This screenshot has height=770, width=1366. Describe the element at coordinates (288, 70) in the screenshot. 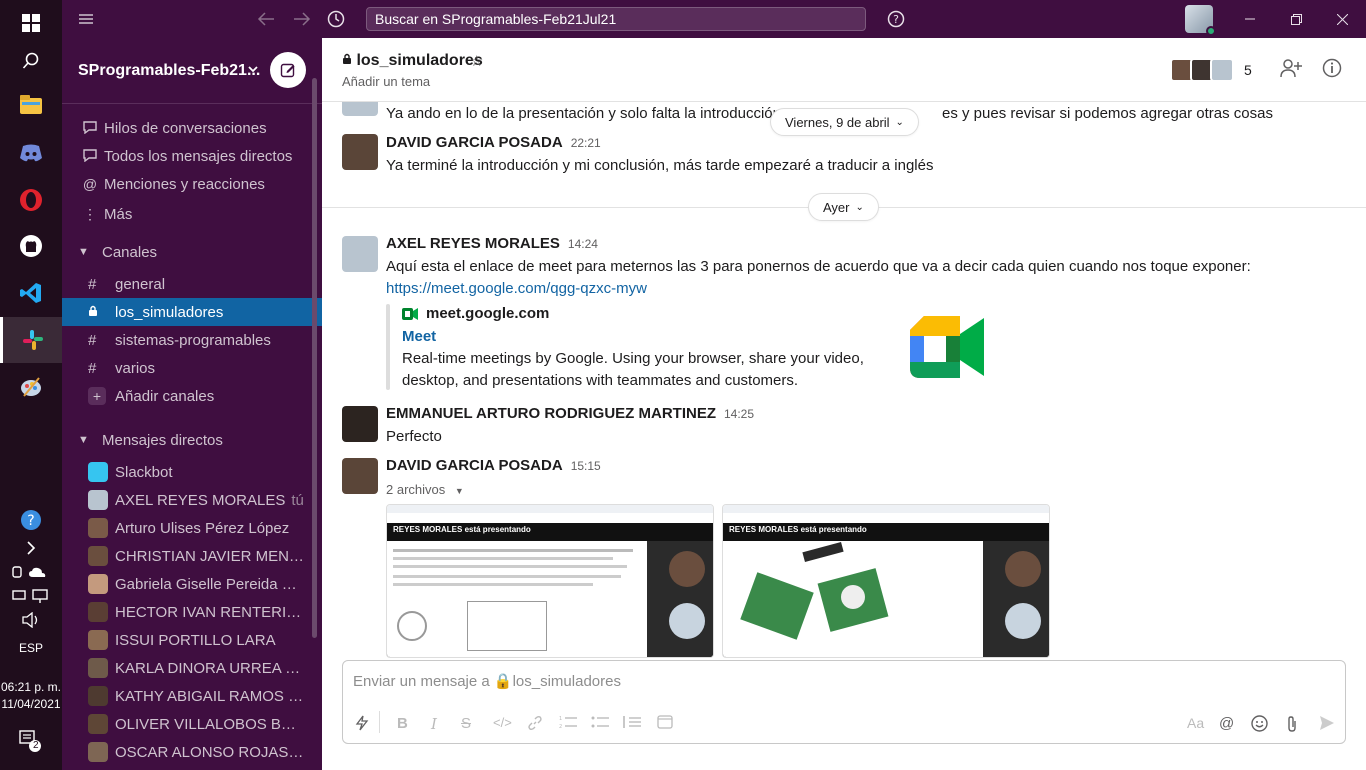

I see `compose-button` at that location.